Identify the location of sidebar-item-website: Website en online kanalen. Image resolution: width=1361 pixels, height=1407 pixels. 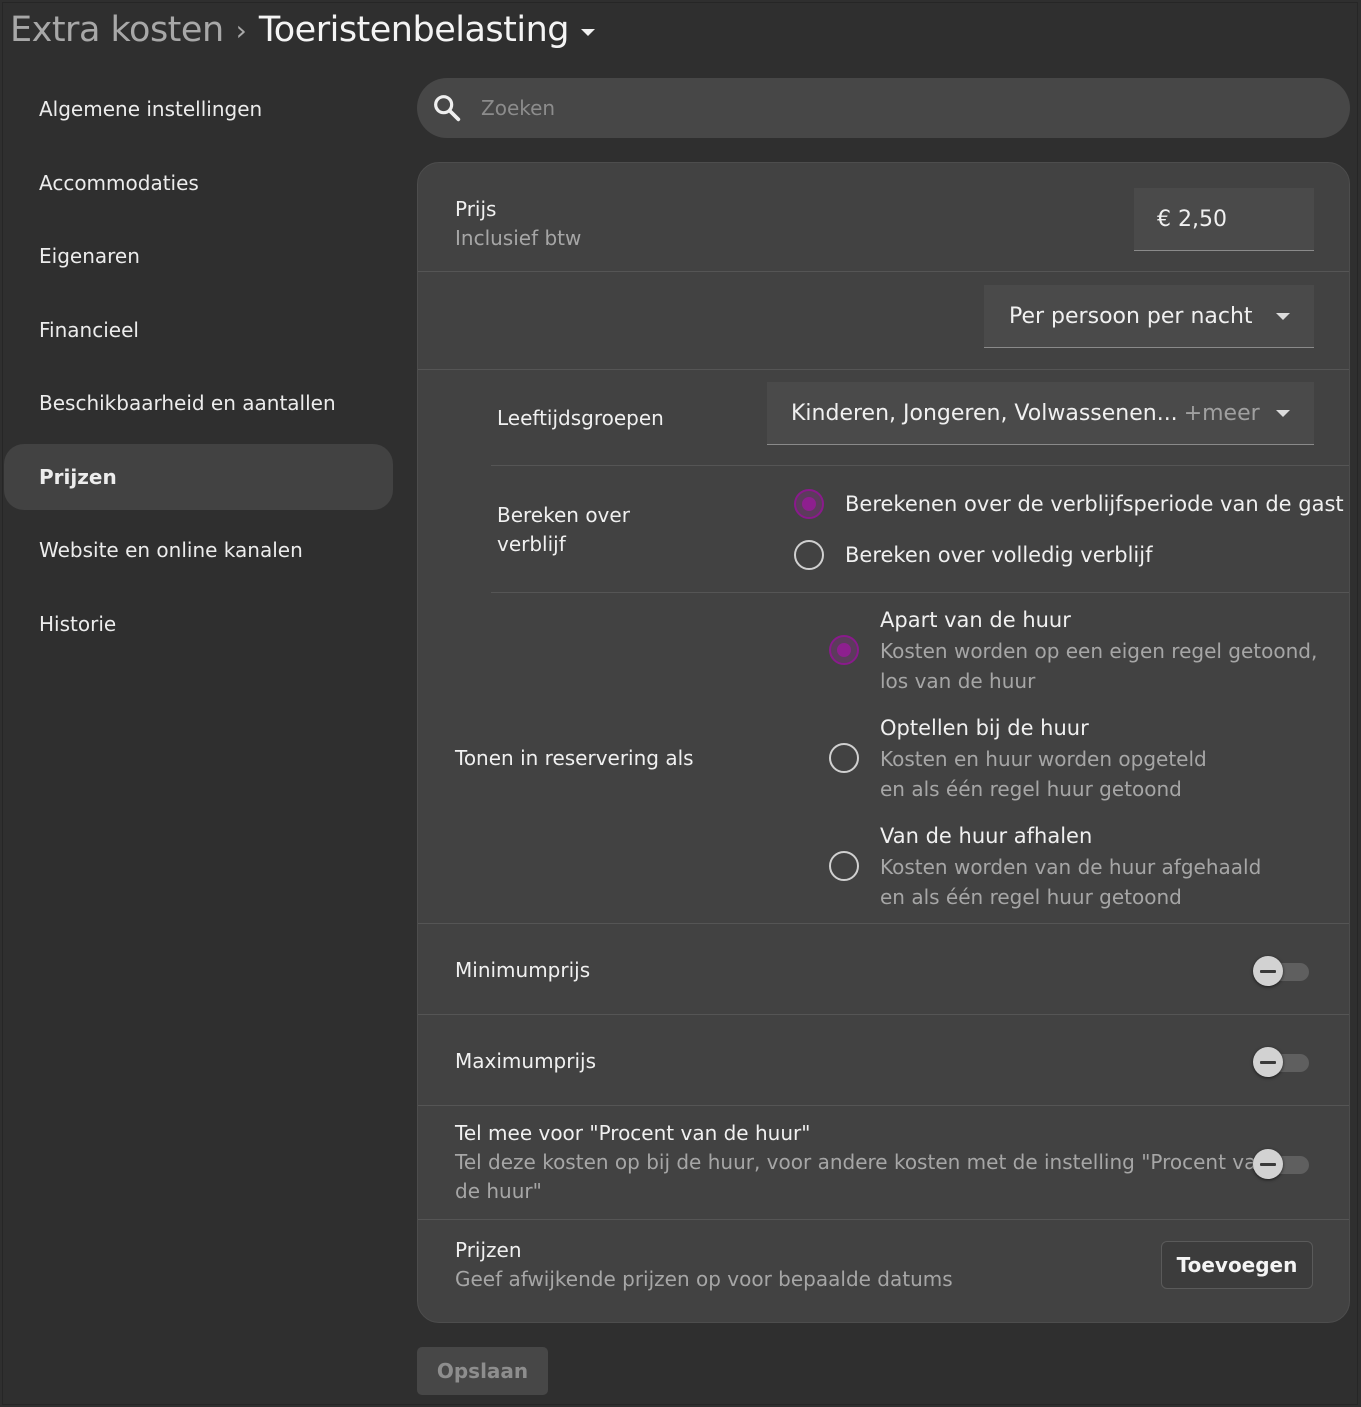
(198, 550).